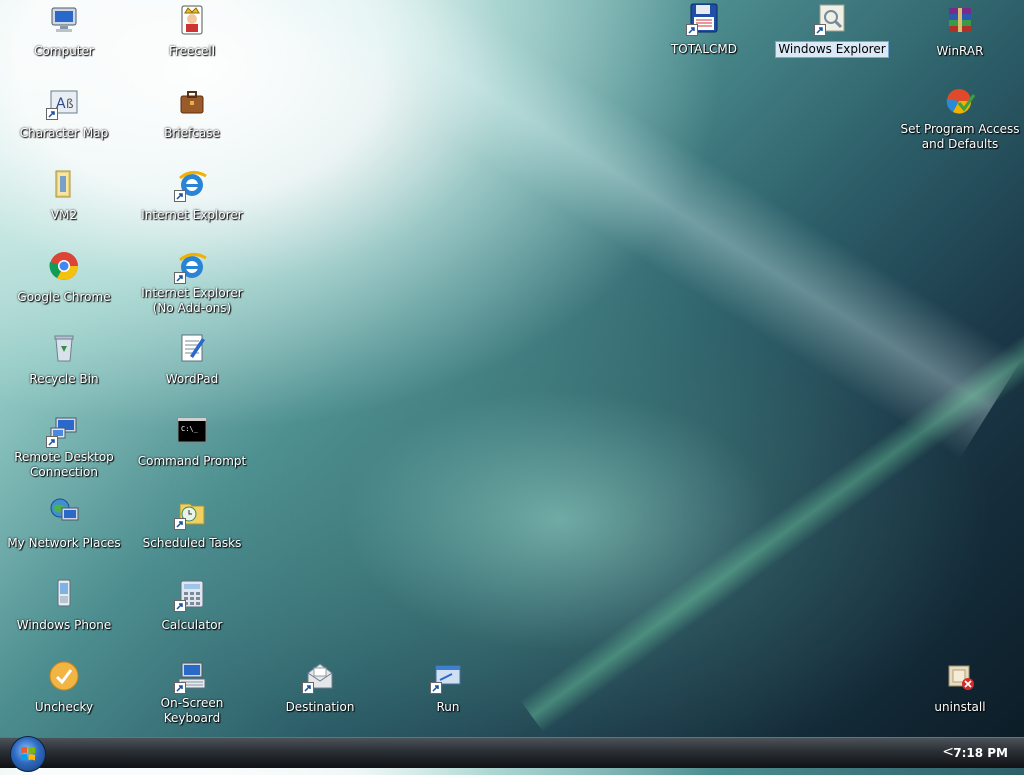 This screenshot has height=775, width=1024. Describe the element at coordinates (64, 512) in the screenshot. I see `network-globe-icon` at that location.